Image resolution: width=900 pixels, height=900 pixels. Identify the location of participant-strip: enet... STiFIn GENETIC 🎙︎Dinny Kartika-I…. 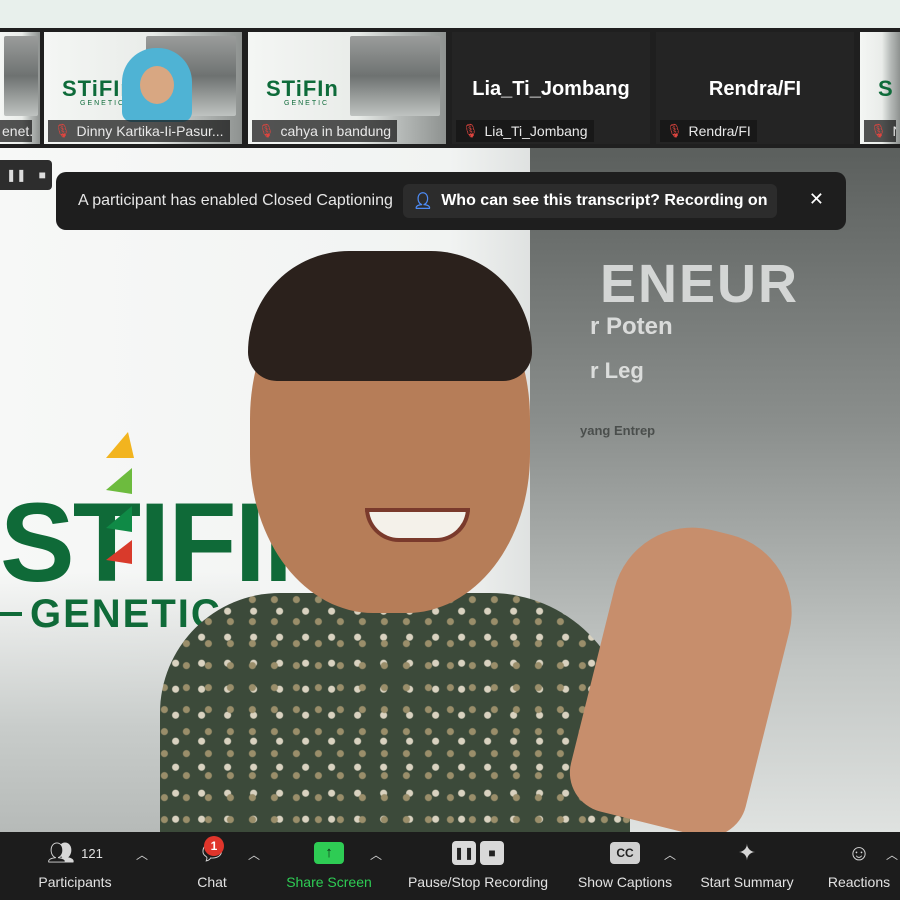
(450, 88).